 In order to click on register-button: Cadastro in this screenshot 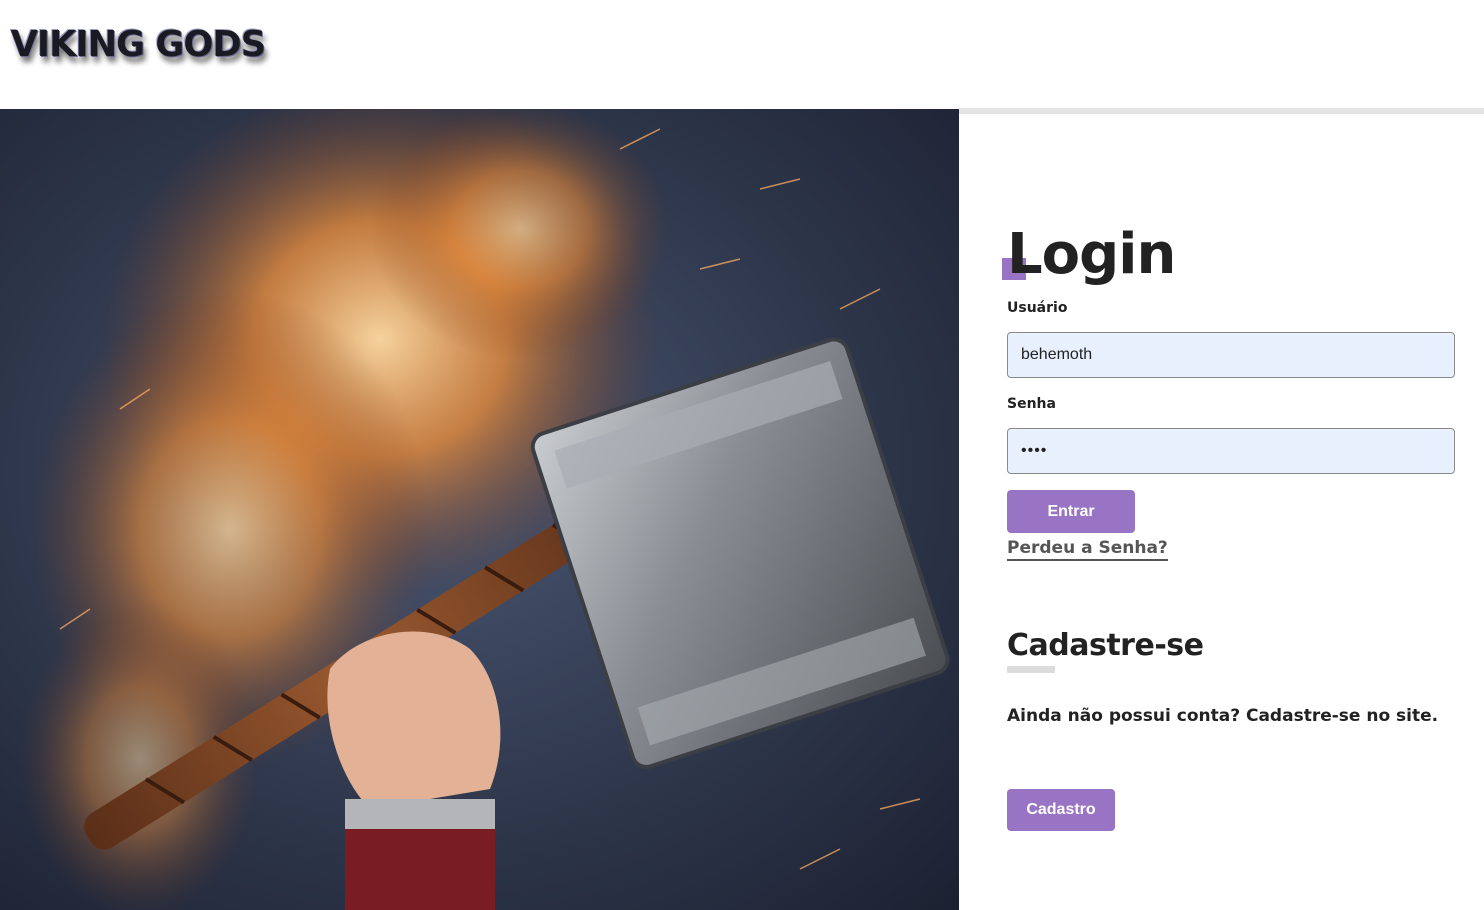, I will do `click(1061, 810)`.